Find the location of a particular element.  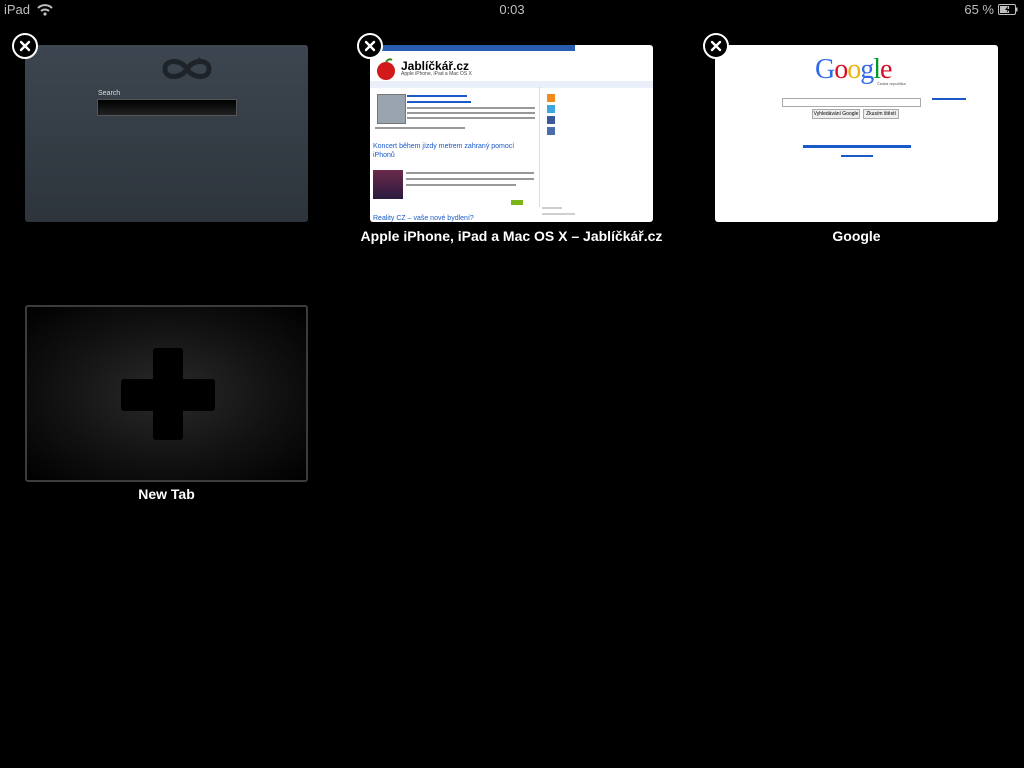

lucky-button: Zkusím štěstí is located at coordinates (881, 114).